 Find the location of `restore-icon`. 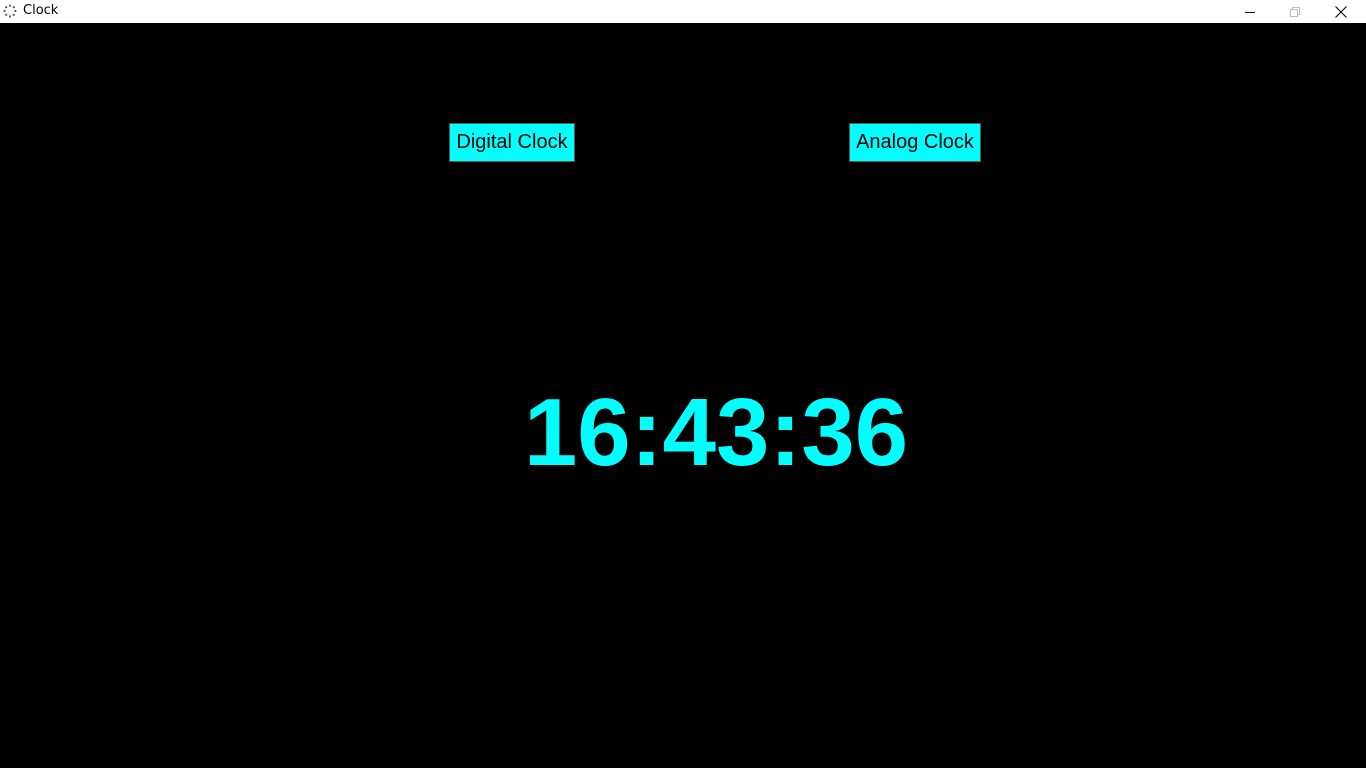

restore-icon is located at coordinates (1295, 11).